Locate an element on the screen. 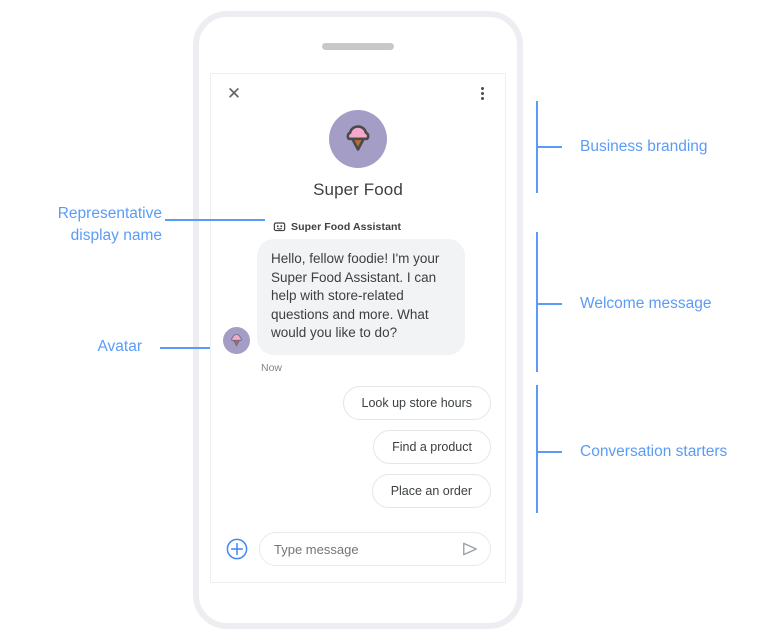 Image resolution: width=770 pixels, height=640 pixels. annotation-welcome-message: Welcome message is located at coordinates (646, 303).